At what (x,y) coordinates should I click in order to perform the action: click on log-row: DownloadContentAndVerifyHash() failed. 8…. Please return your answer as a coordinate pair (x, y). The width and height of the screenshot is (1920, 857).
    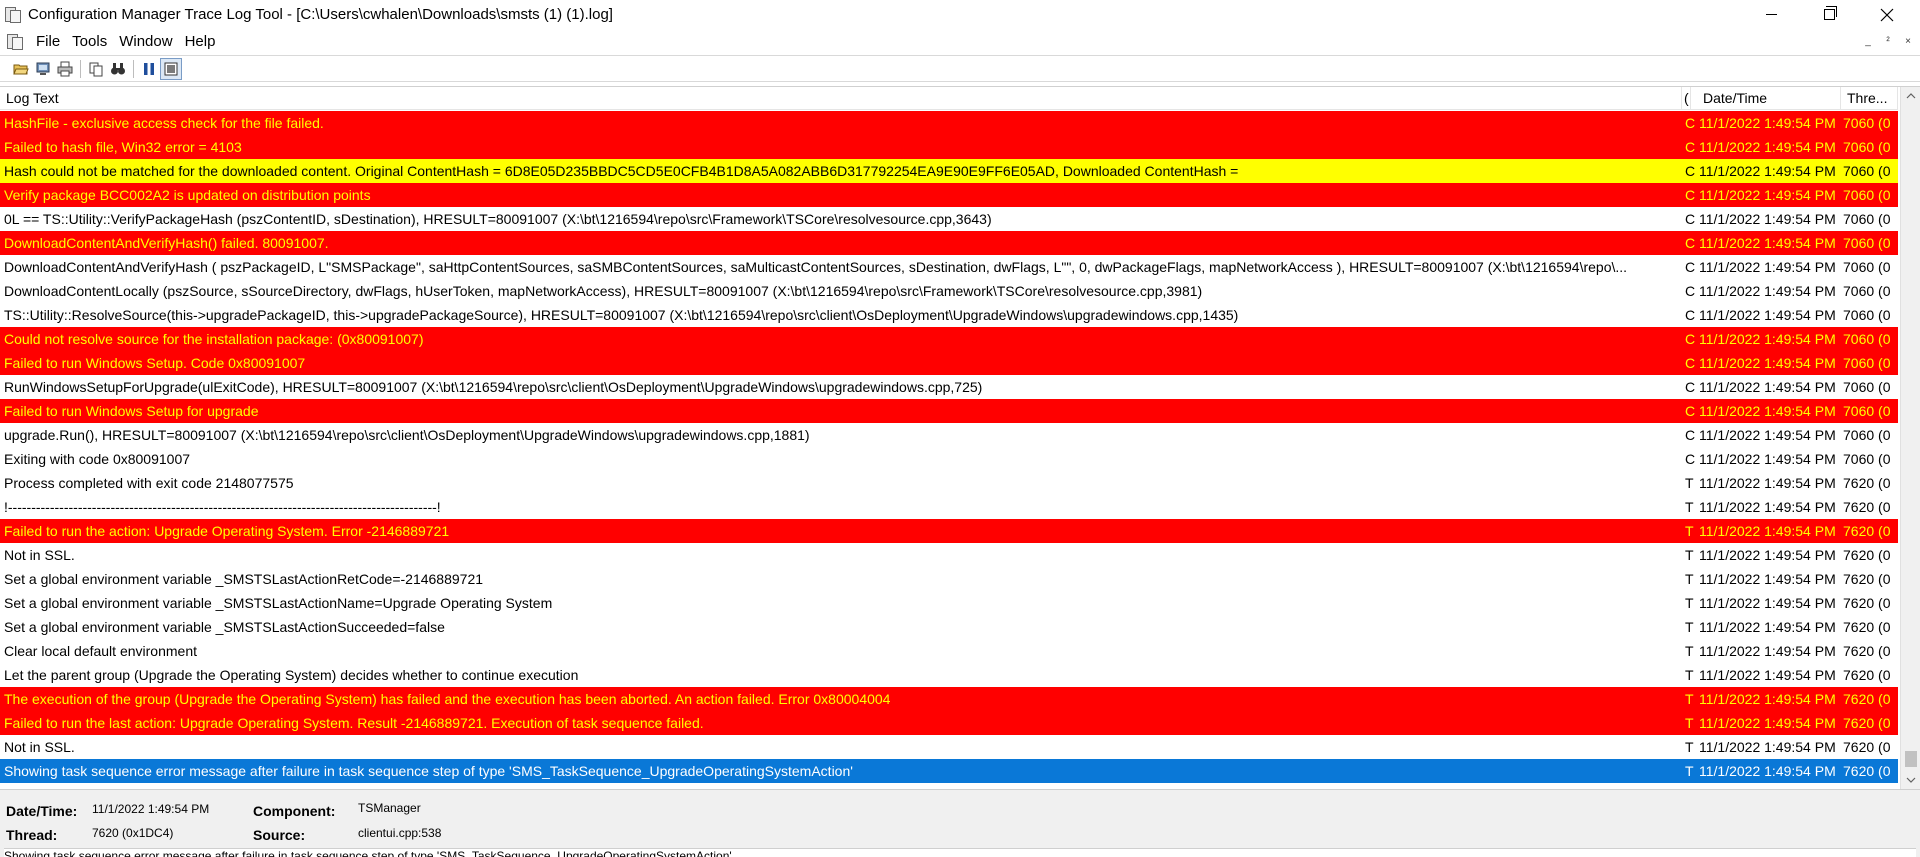
    Looking at the image, I should click on (949, 243).